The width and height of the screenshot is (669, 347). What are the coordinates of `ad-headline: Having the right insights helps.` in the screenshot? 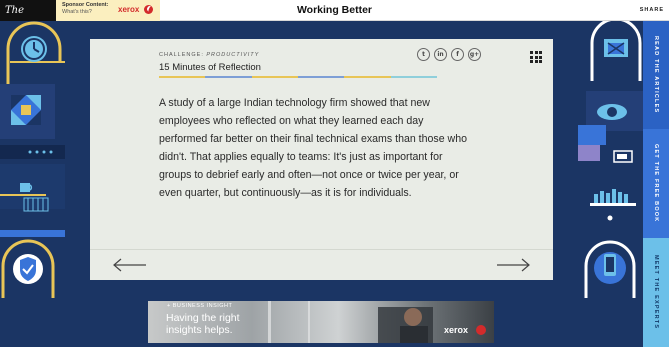 It's located at (203, 324).